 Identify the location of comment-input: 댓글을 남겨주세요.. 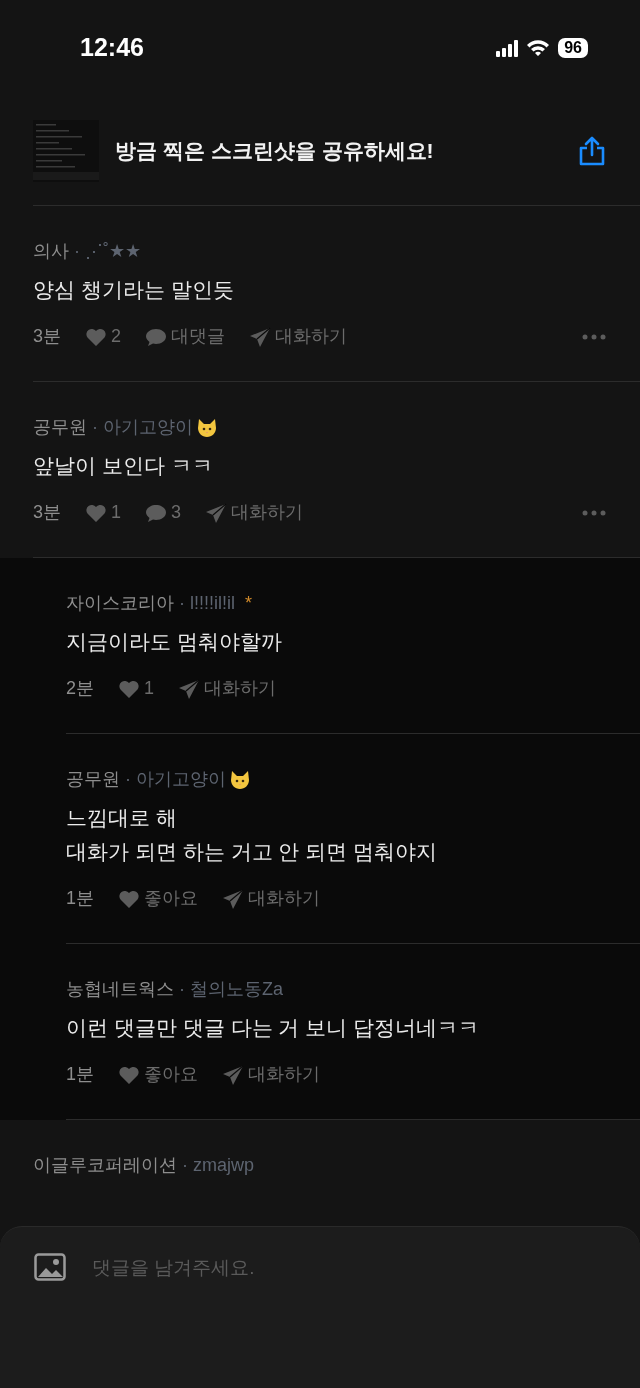
(348, 1268).